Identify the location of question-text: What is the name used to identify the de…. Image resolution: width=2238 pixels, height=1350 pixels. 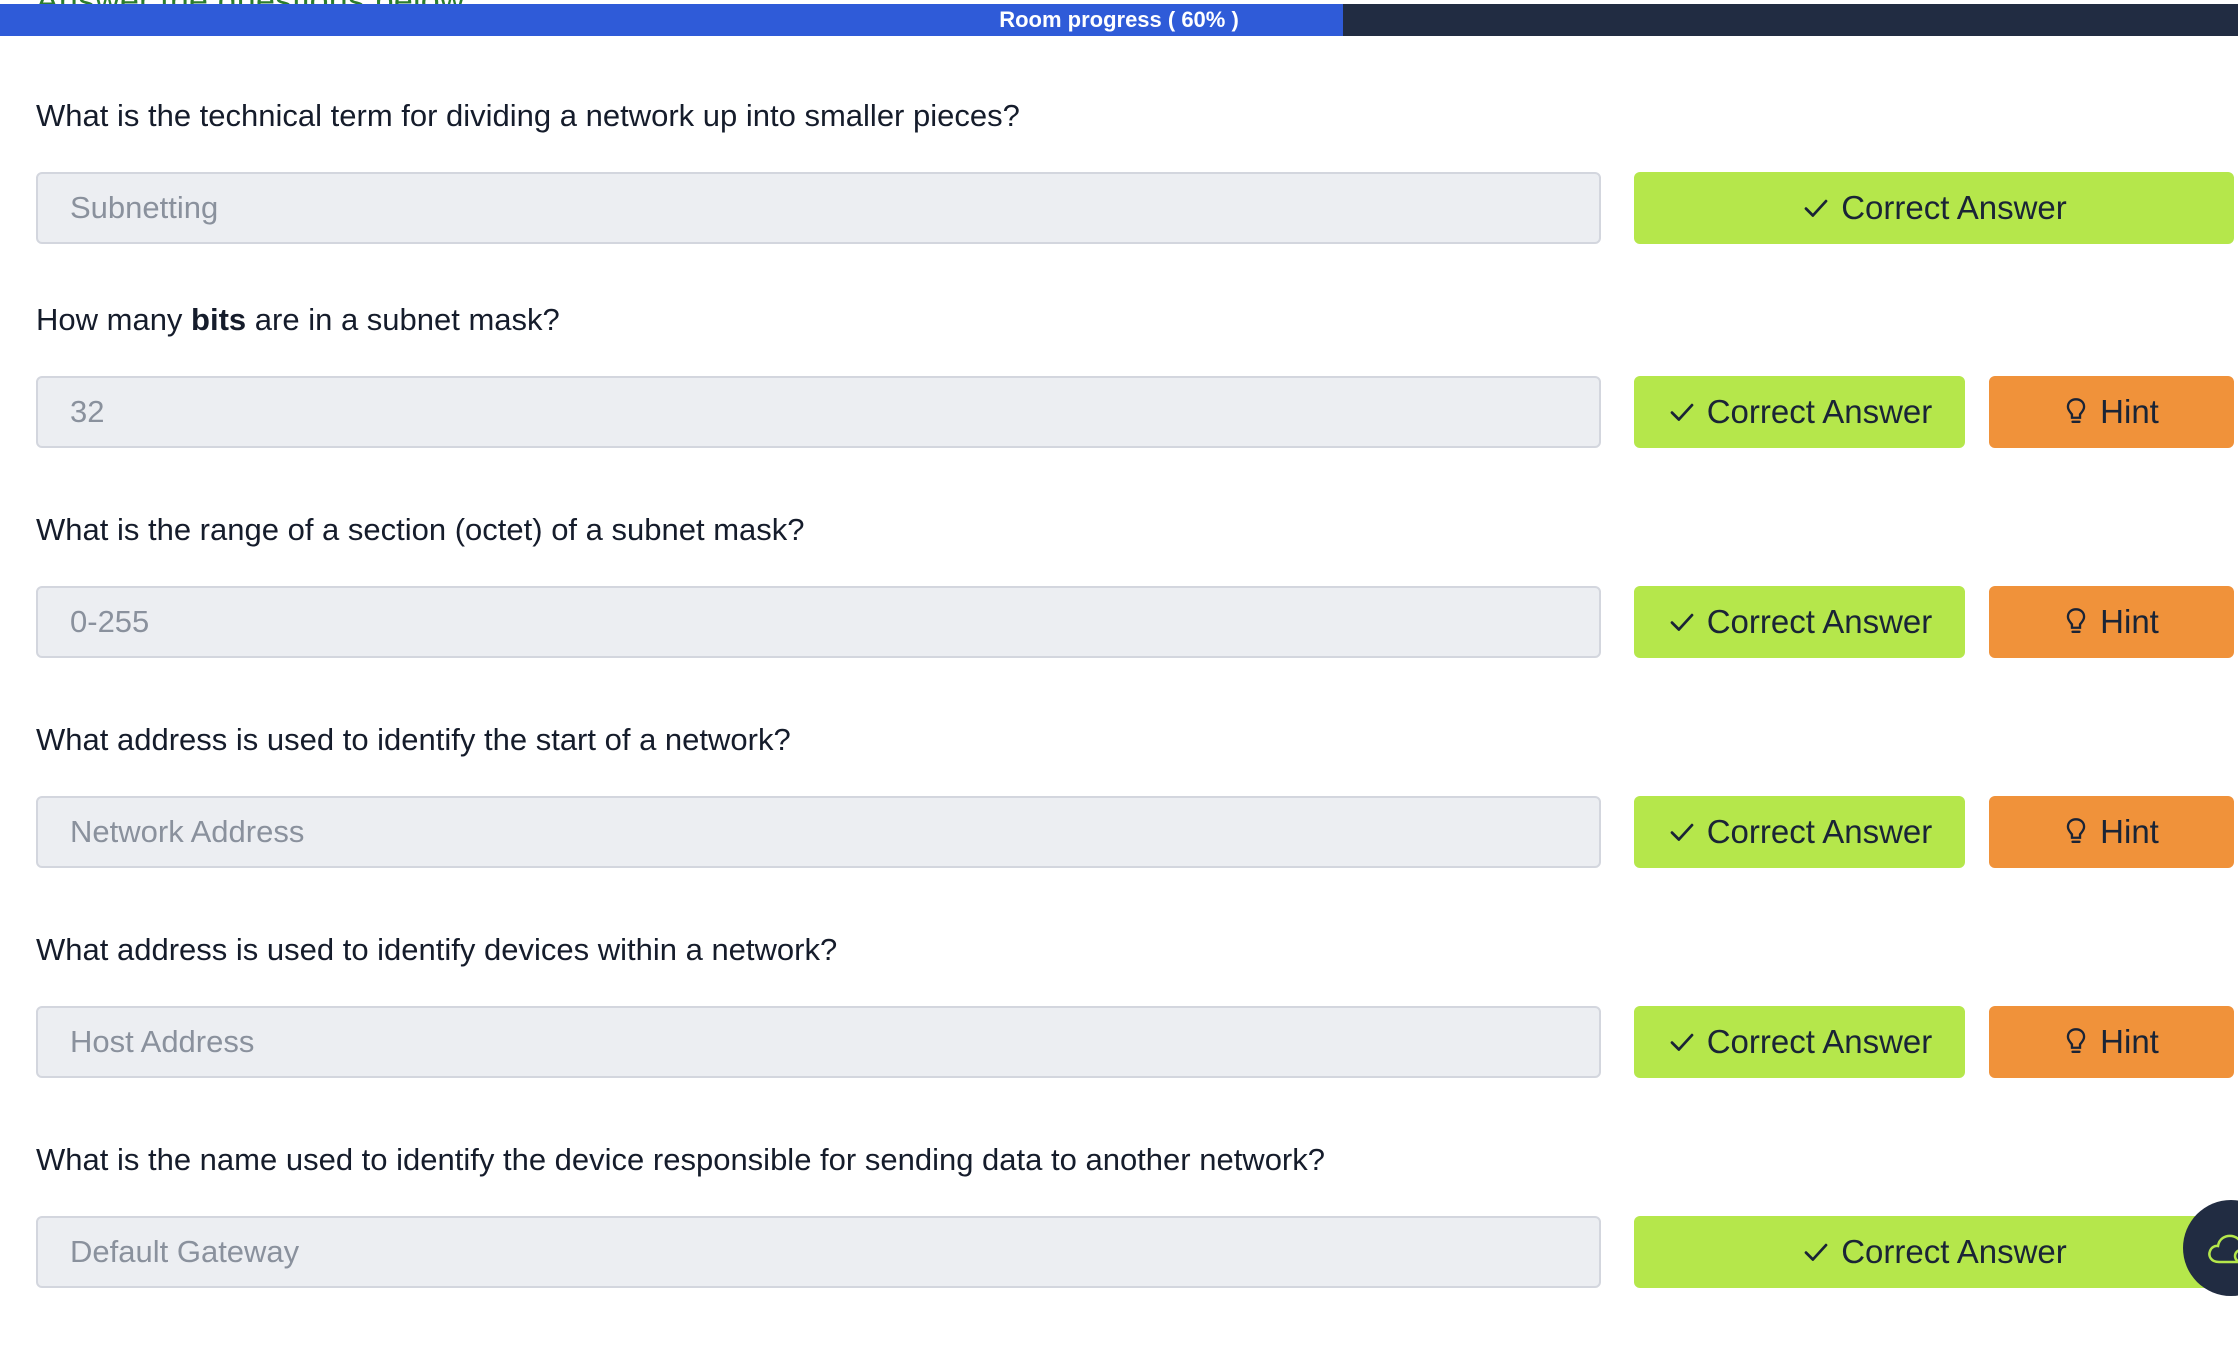
(680, 1159).